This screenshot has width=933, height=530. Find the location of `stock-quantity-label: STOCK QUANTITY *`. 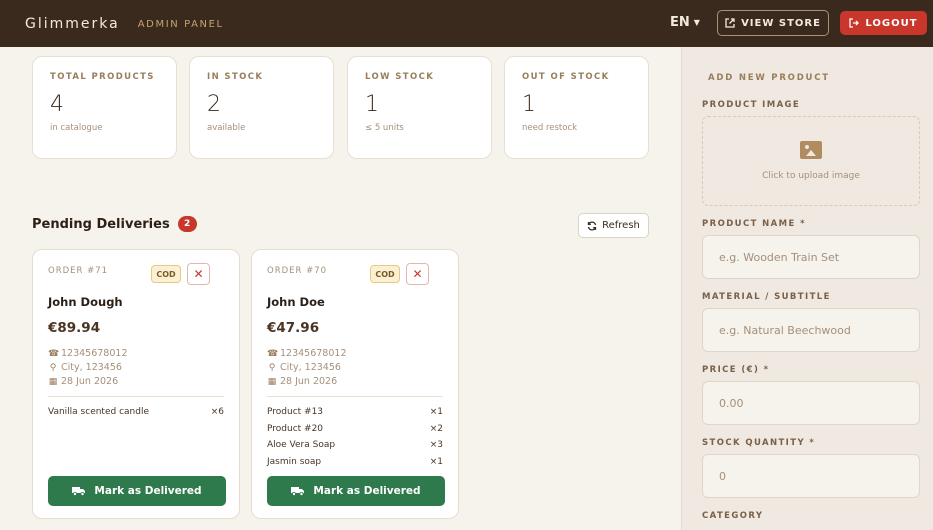

stock-quantity-label: STOCK QUANTITY * is located at coordinates (759, 443).